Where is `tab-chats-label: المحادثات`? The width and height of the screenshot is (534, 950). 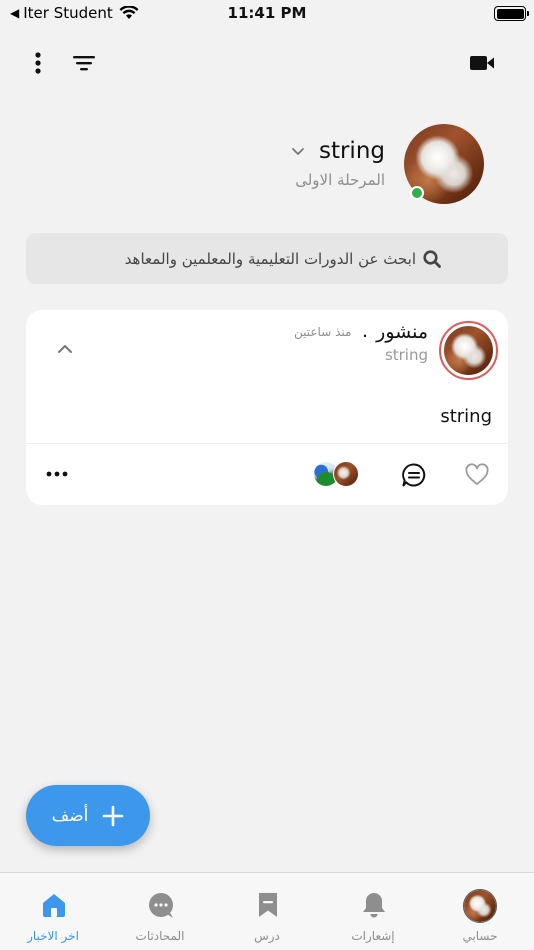
tab-chats-label: المحادثات is located at coordinates (160, 936).